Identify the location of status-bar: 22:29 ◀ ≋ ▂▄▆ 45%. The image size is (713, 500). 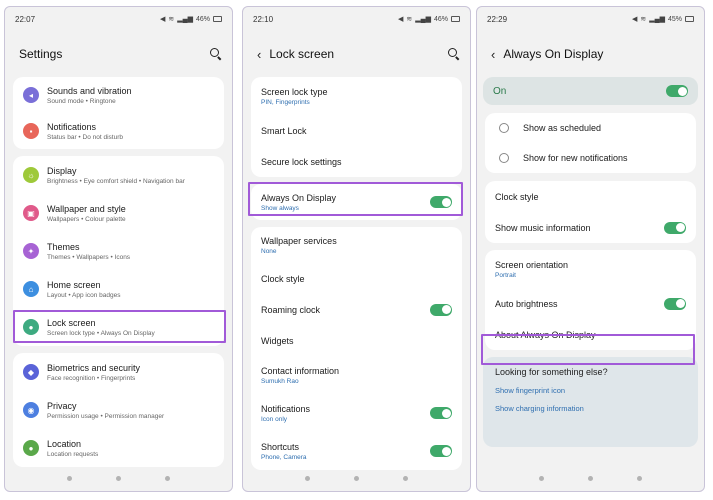
(590, 19).